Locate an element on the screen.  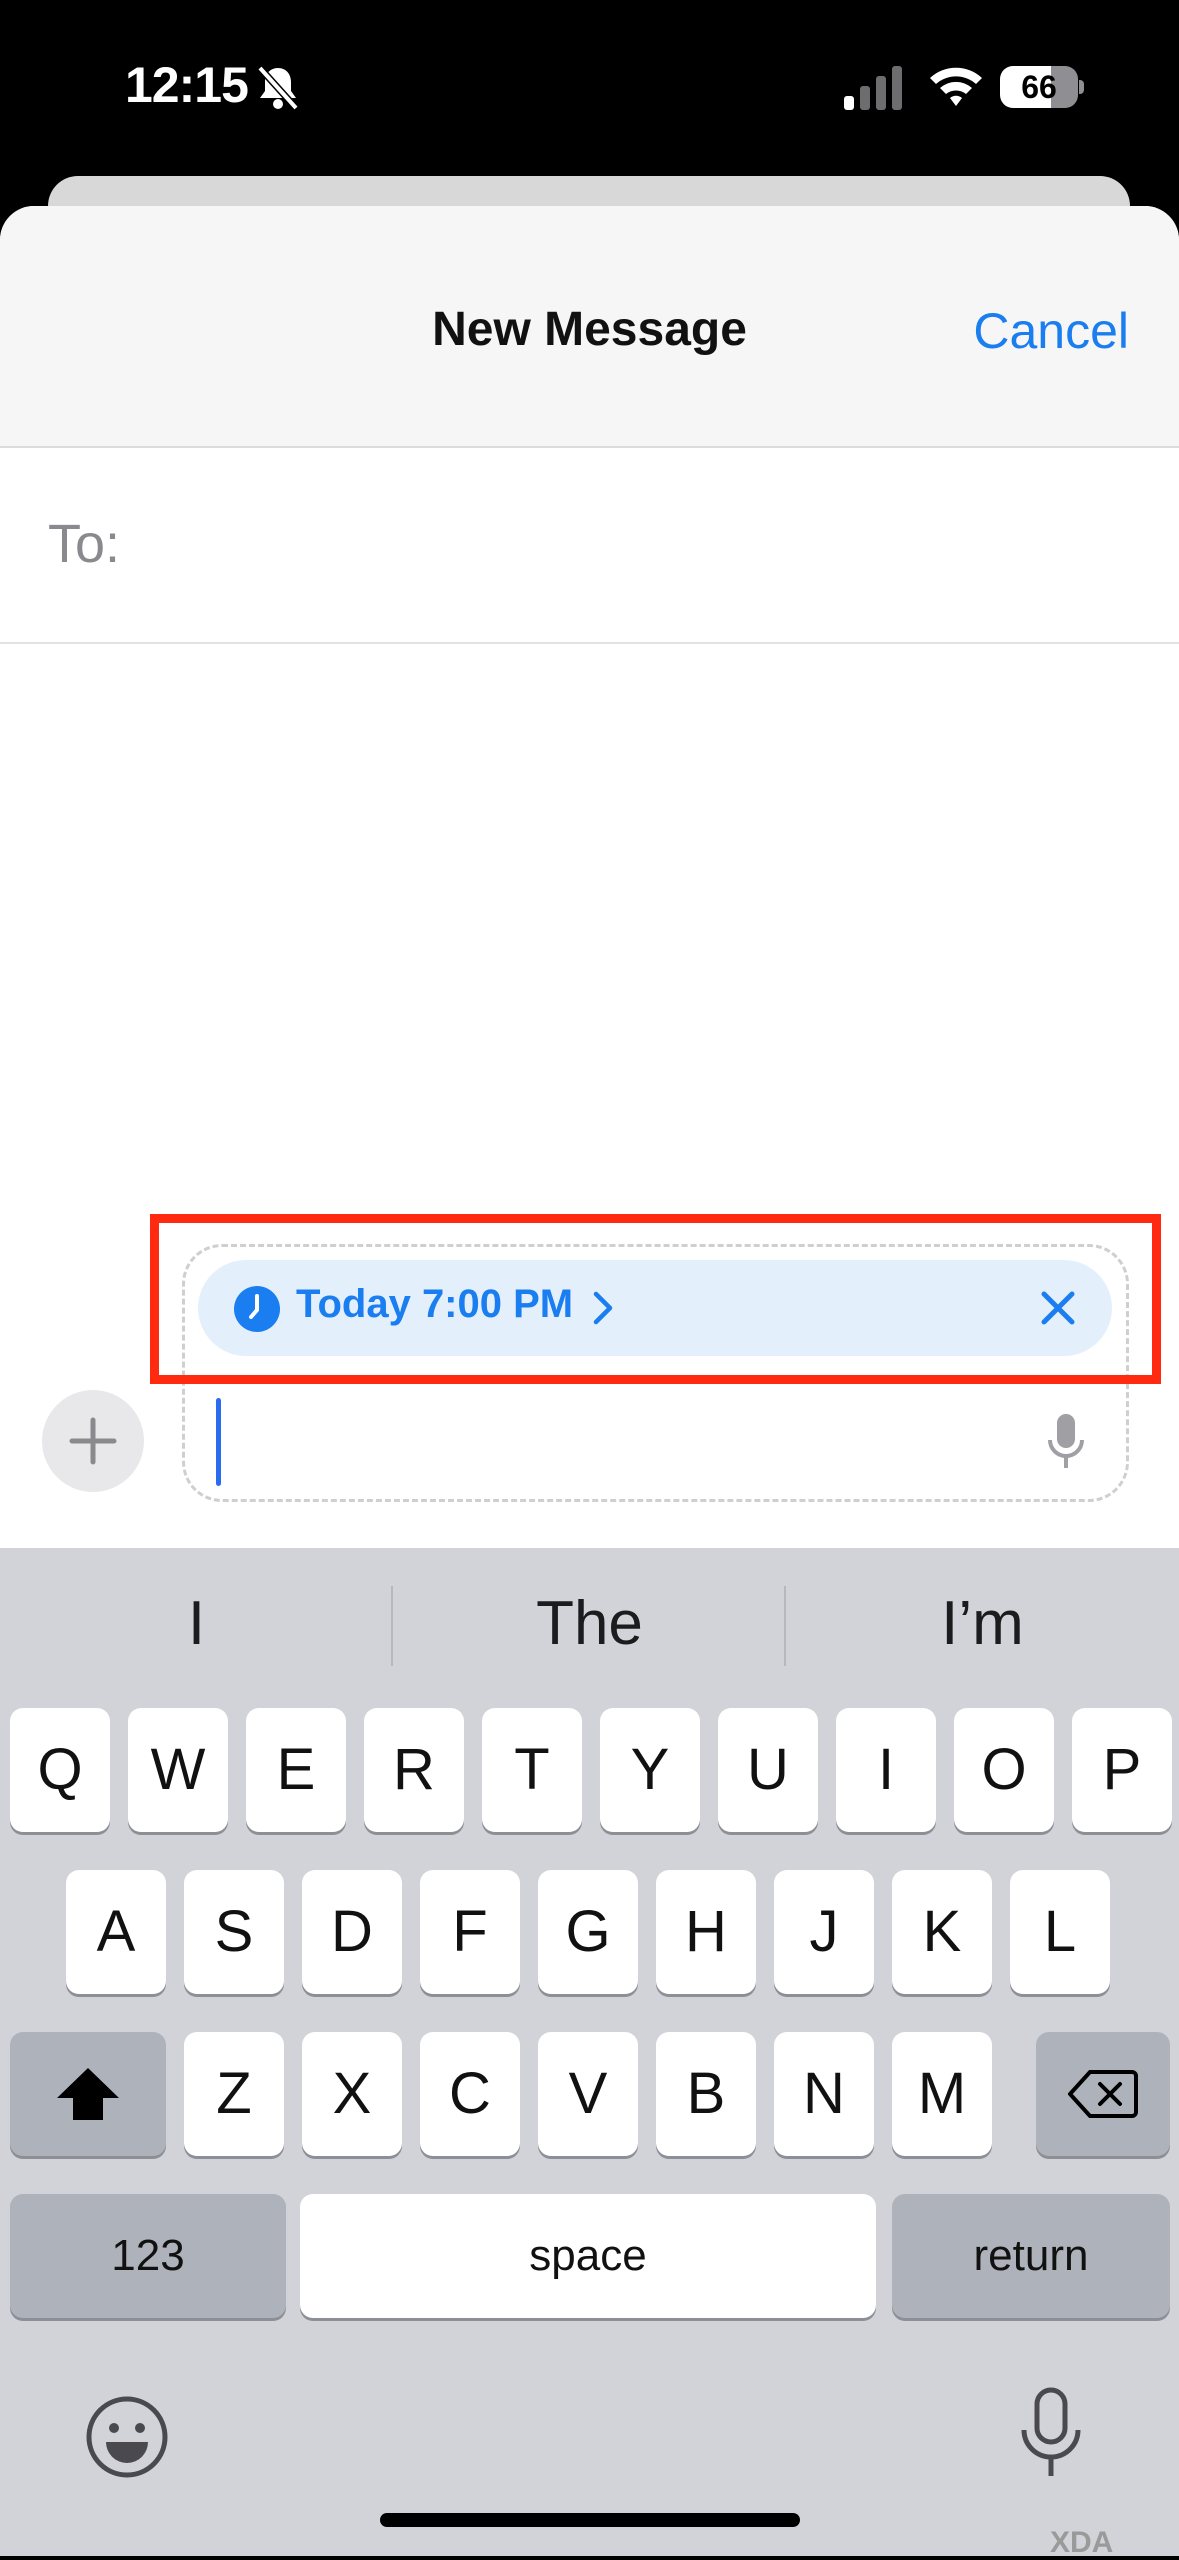
shift-arrow-icon is located at coordinates (88, 2094).